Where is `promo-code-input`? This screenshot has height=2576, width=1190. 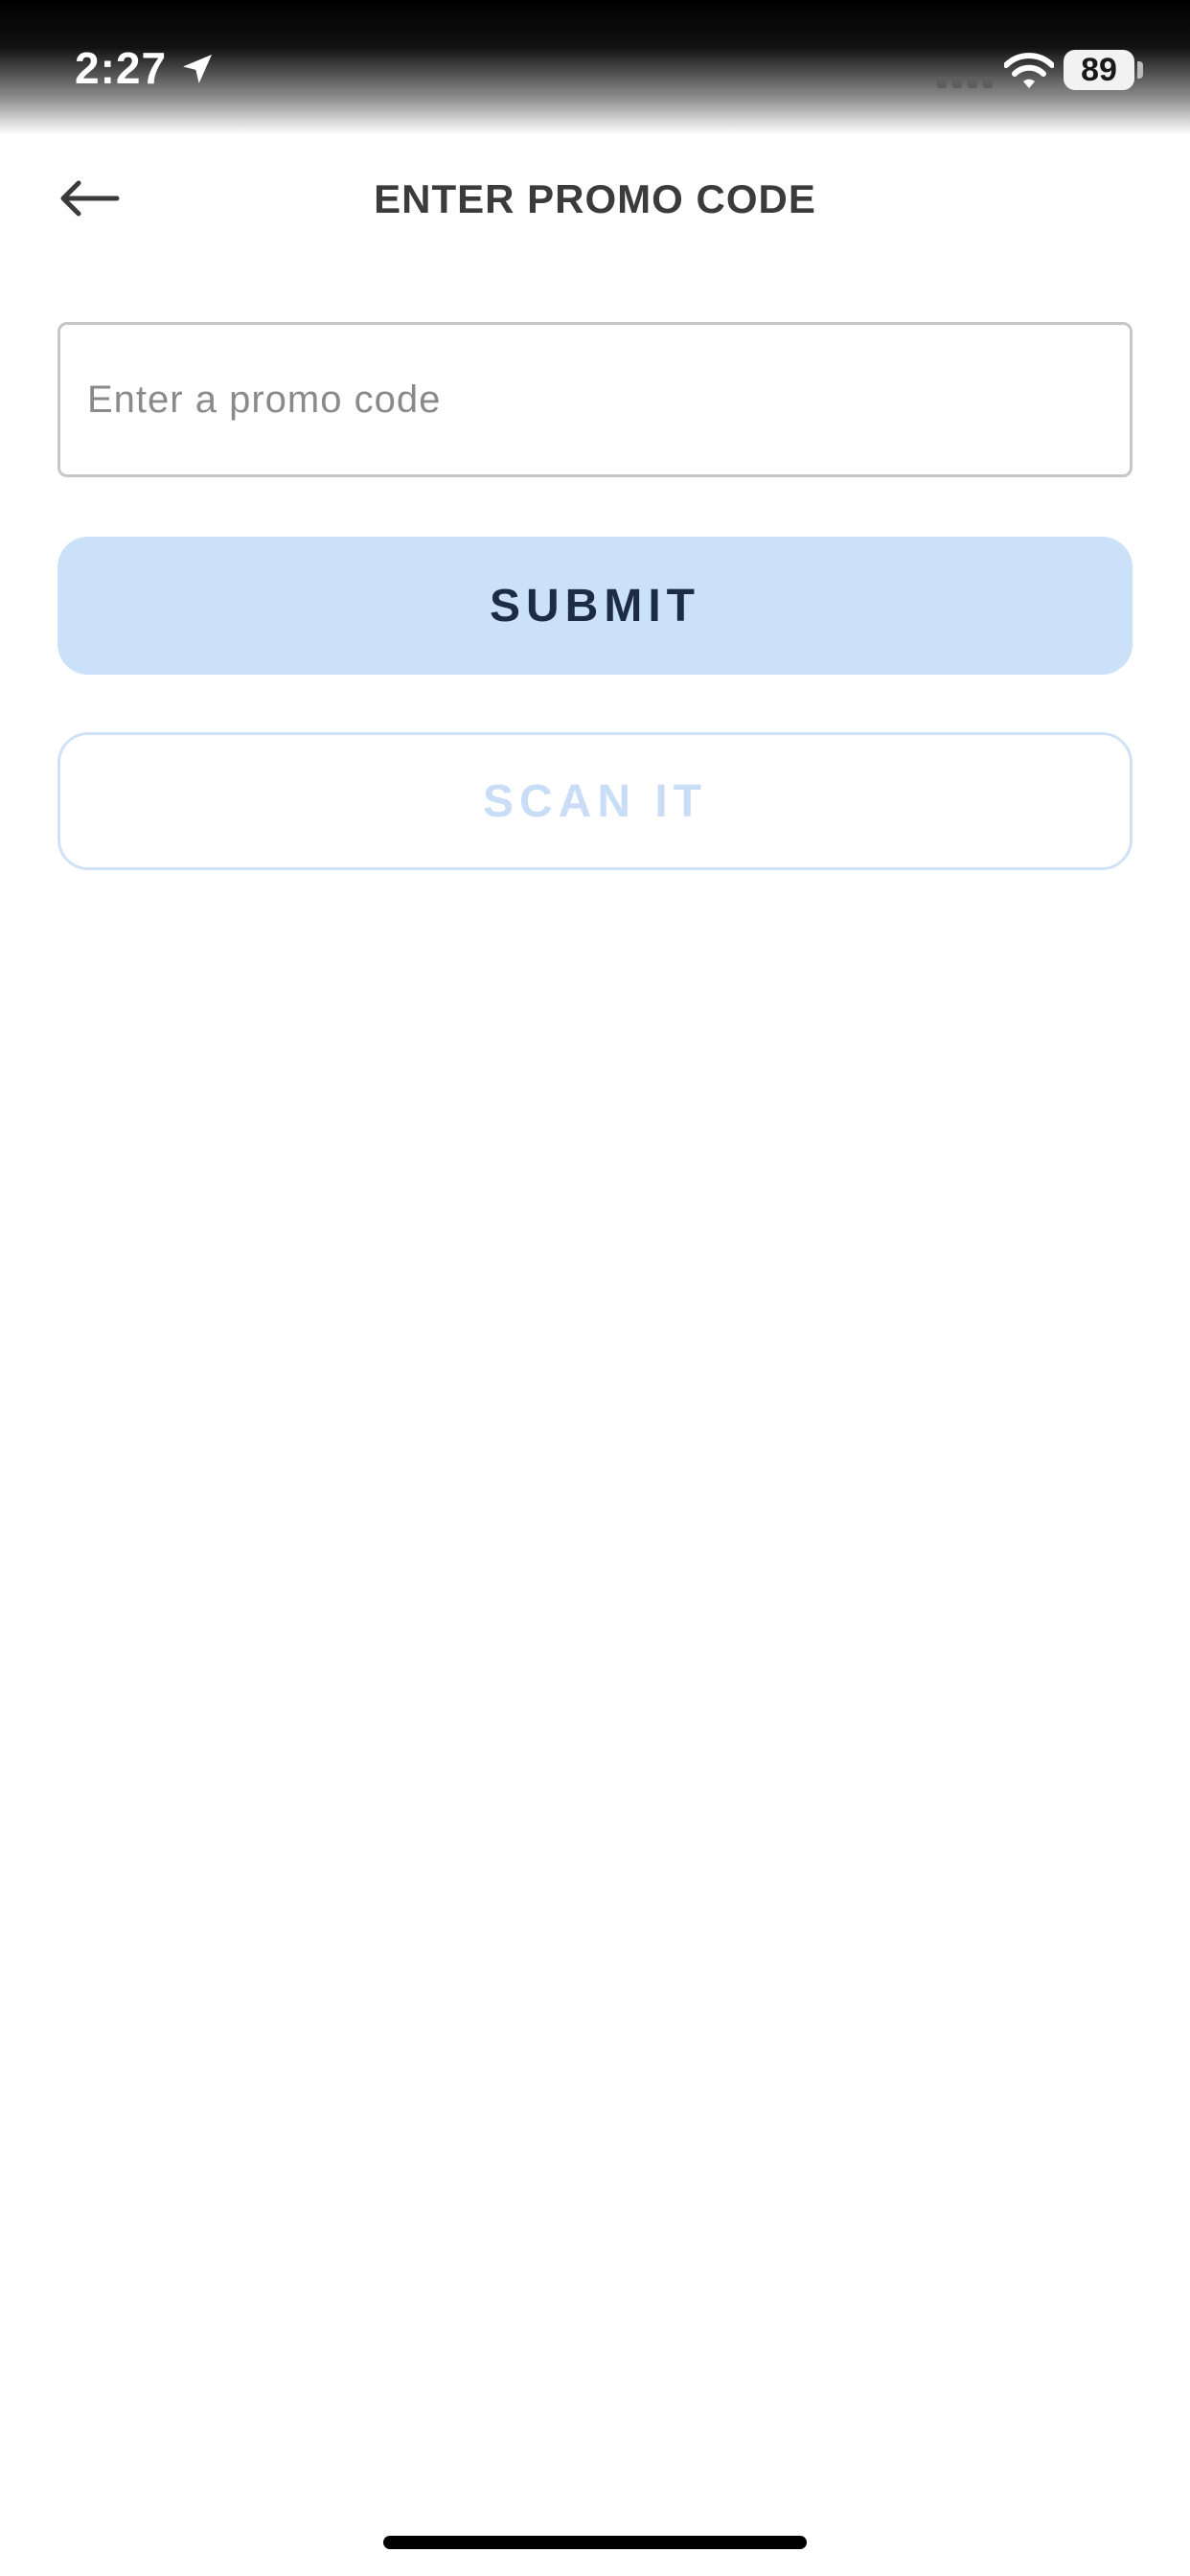 promo-code-input is located at coordinates (595, 399).